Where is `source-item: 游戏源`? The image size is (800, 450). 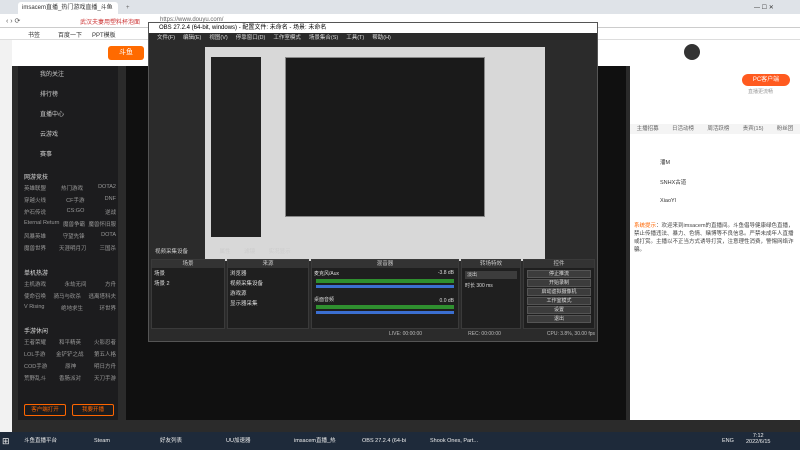
source-item: 游戏源 is located at coordinates (268, 293).